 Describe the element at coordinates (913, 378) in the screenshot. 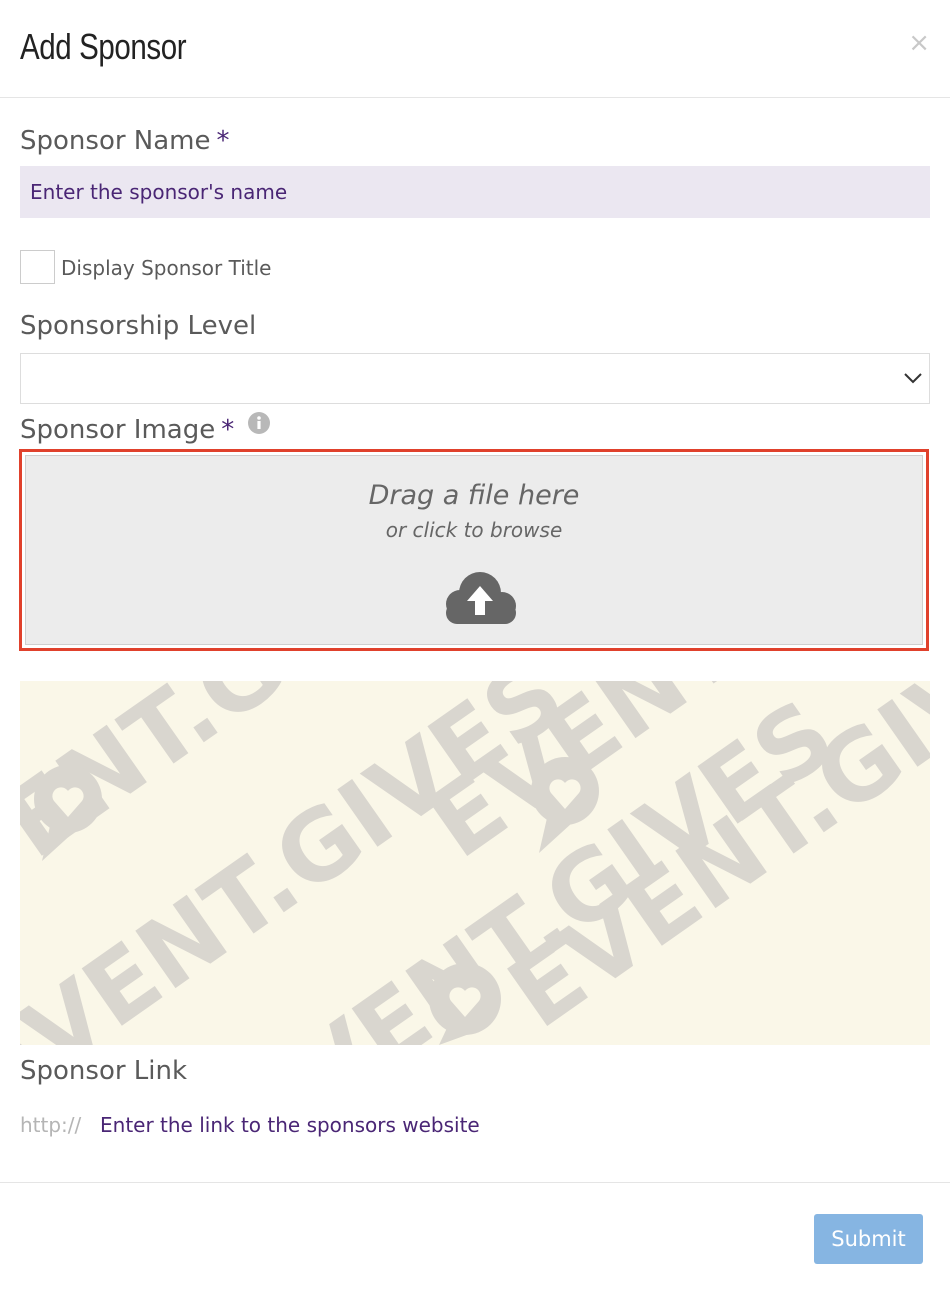

I see `chevron-down-icon` at that location.